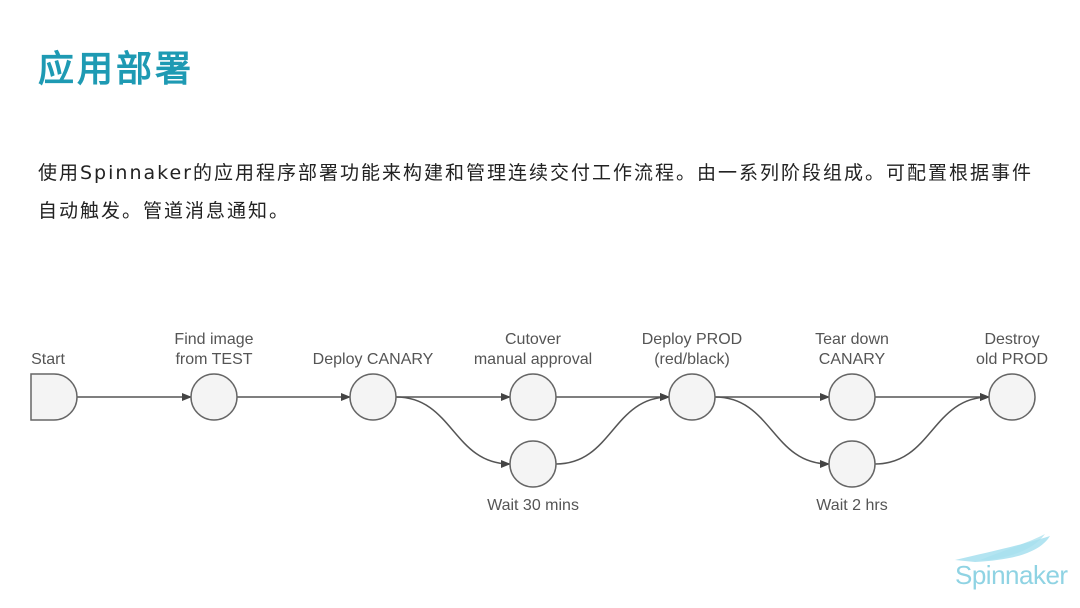 This screenshot has width=1080, height=608. I want to click on stage-label-find-image: Find image, so click(213, 339).